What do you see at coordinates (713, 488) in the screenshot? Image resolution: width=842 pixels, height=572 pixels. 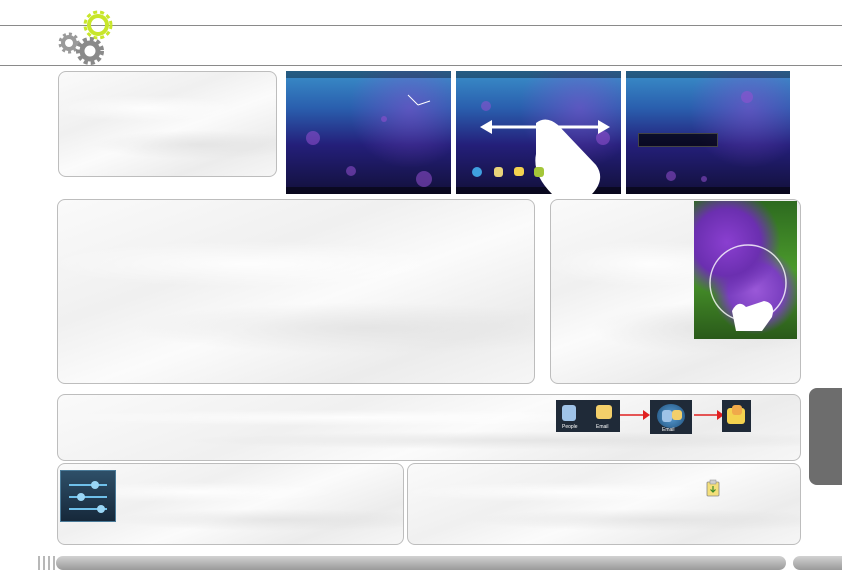 I see `download-icon` at bounding box center [713, 488].